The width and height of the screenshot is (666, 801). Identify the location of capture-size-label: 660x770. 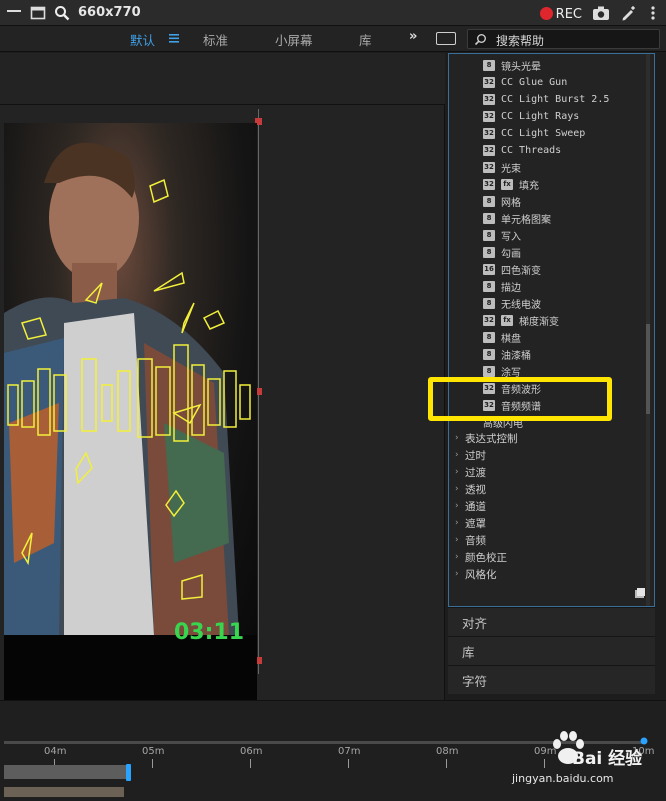
(109, 12).